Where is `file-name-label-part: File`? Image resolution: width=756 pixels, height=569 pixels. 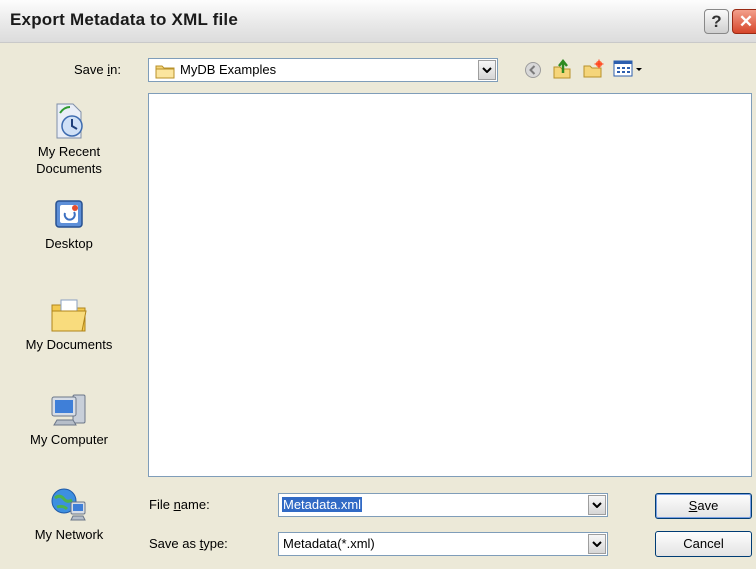
file-name-label-part: File is located at coordinates (161, 504).